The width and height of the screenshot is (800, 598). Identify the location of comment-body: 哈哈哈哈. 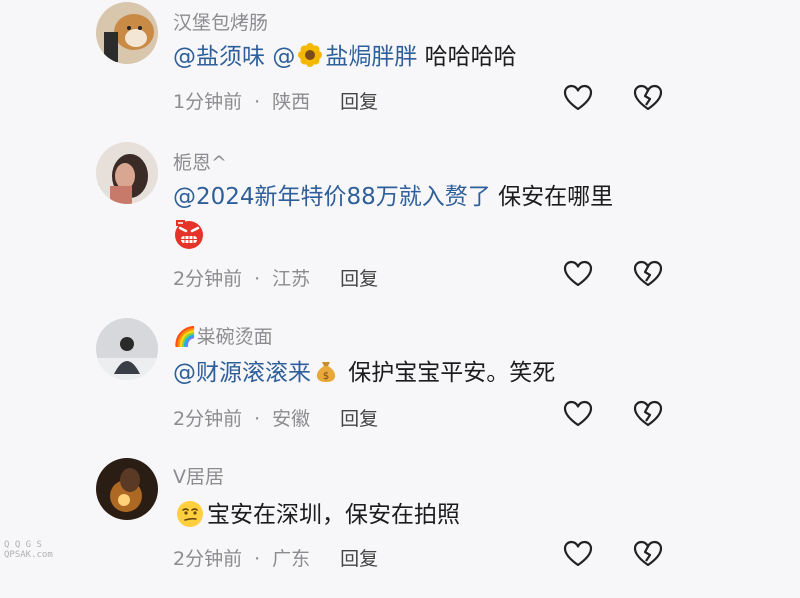
(470, 57).